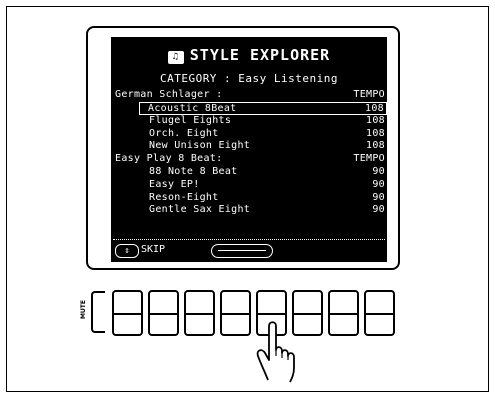  I want to click on style-group-row: German Schlager : TEMPO, so click(249, 95).